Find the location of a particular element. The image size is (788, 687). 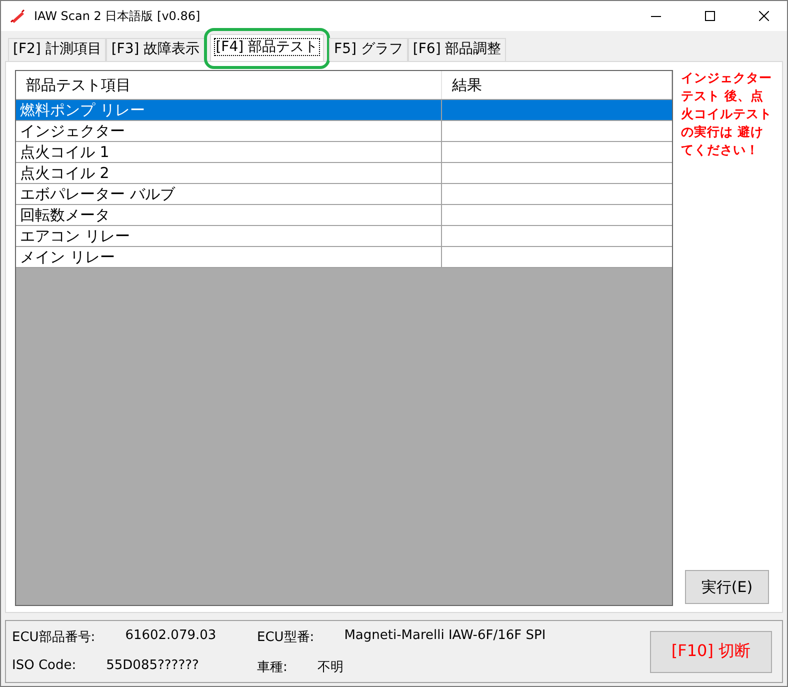

info-label: ECU部品番号: is located at coordinates (54, 637).